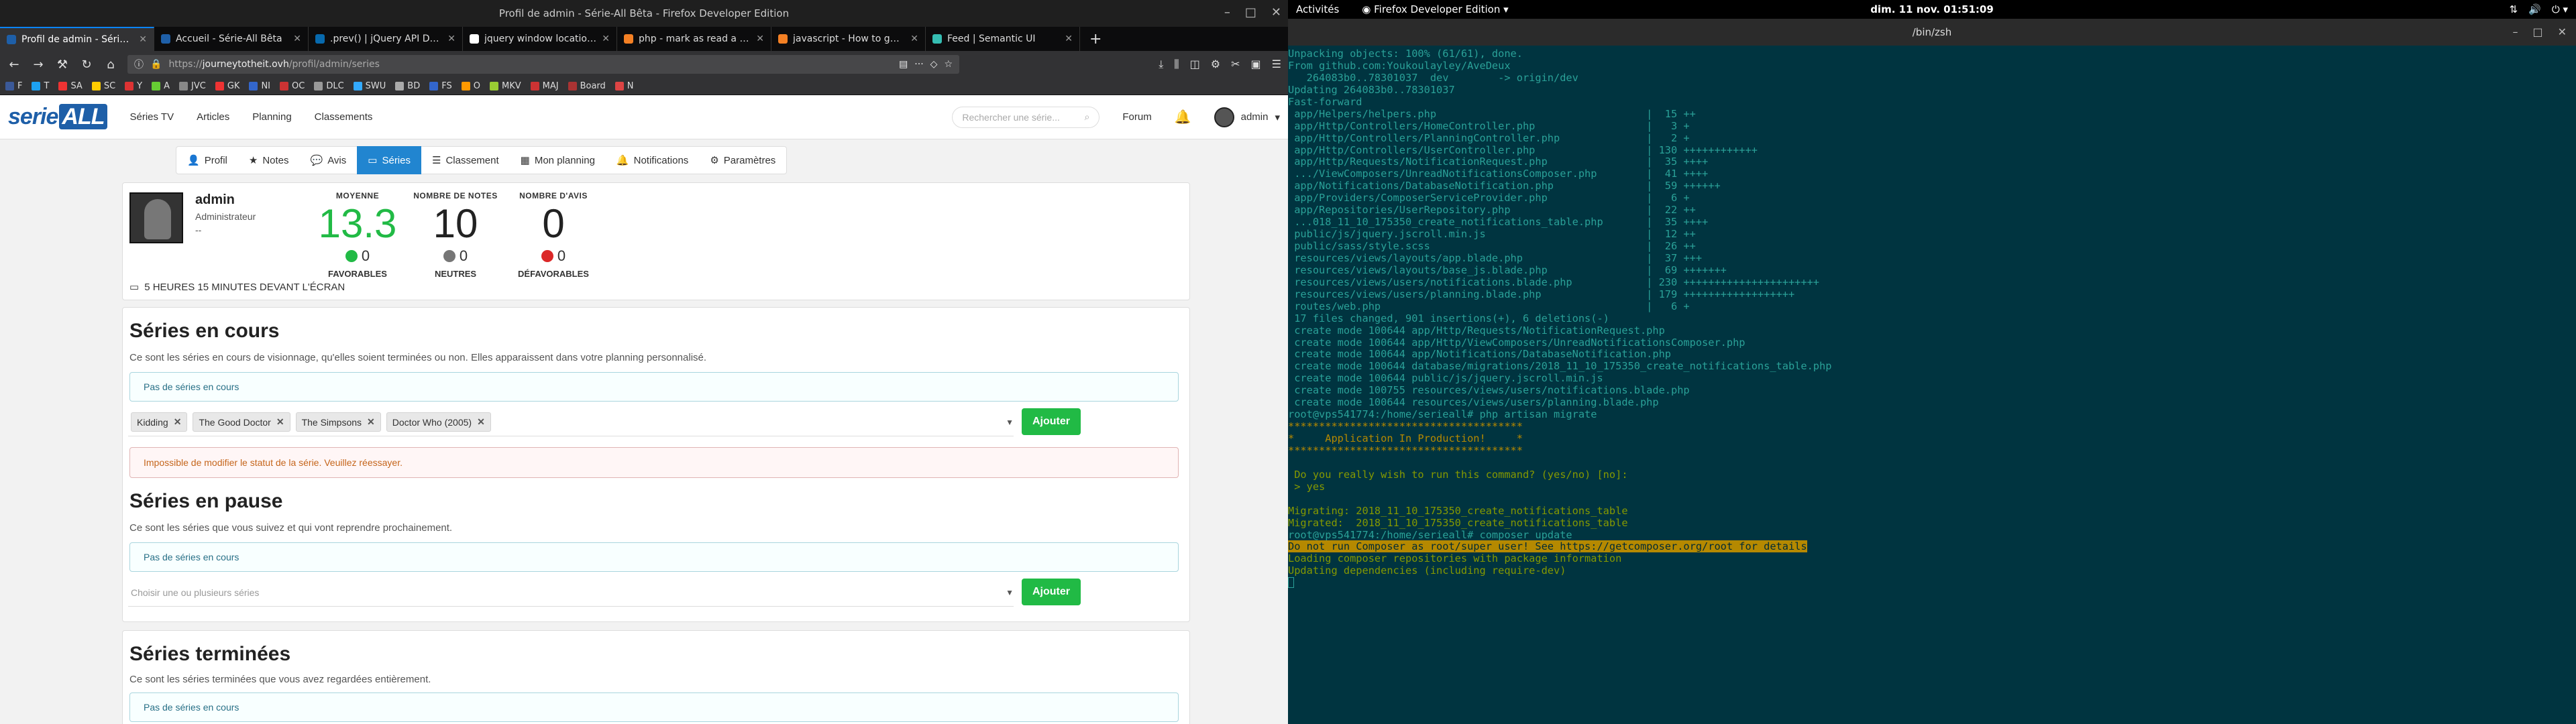  I want to click on bookmark-item: JVC, so click(192, 86).